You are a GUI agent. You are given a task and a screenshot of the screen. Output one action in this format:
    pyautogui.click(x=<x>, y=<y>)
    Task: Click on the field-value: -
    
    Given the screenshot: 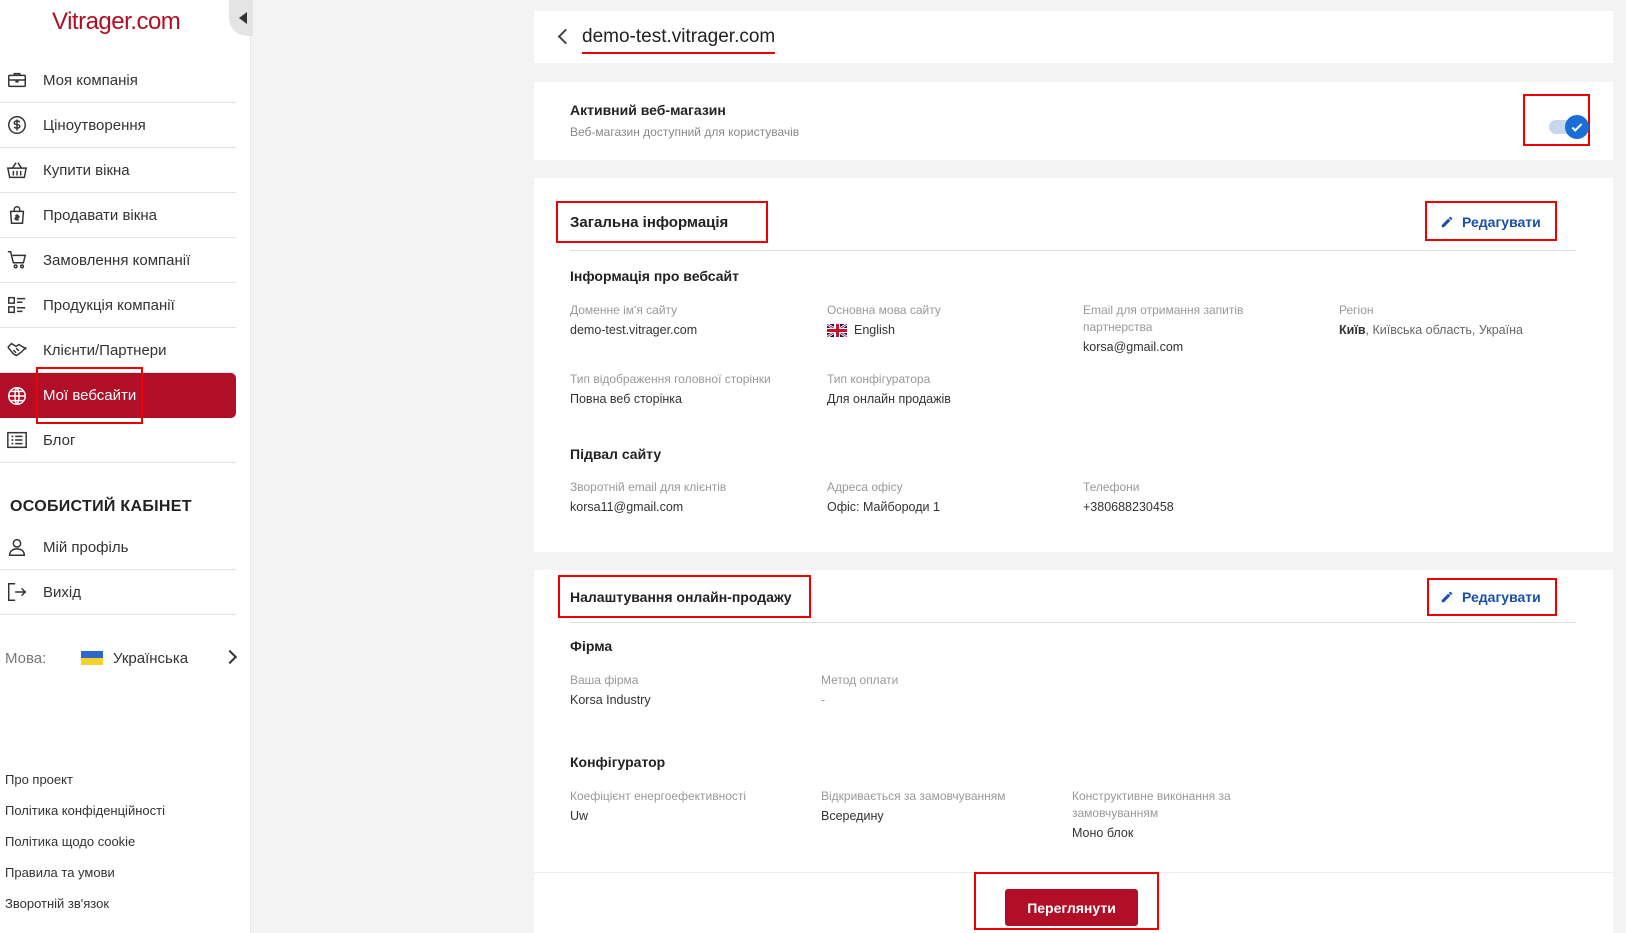 What is the action you would take?
    pyautogui.click(x=823, y=700)
    